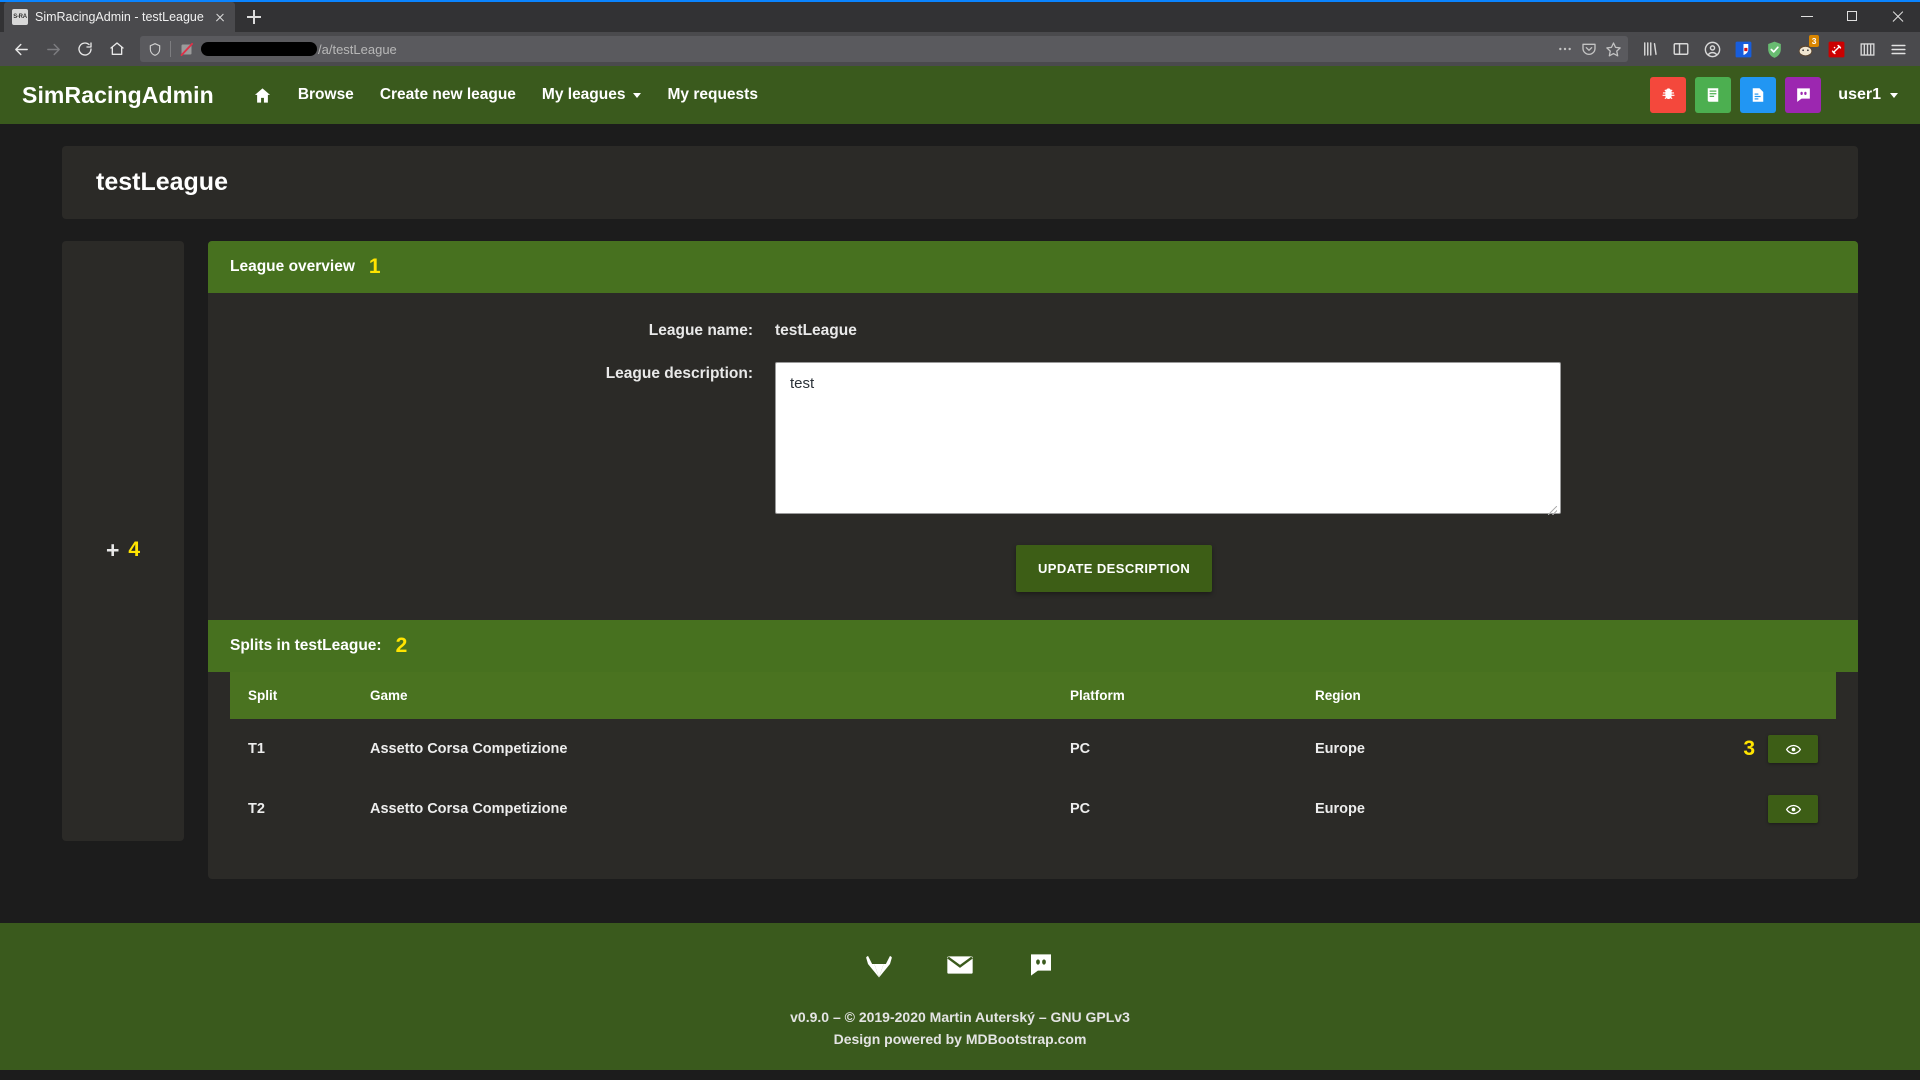 This screenshot has height=1080, width=1920. I want to click on no-script-icon, so click(186, 49).